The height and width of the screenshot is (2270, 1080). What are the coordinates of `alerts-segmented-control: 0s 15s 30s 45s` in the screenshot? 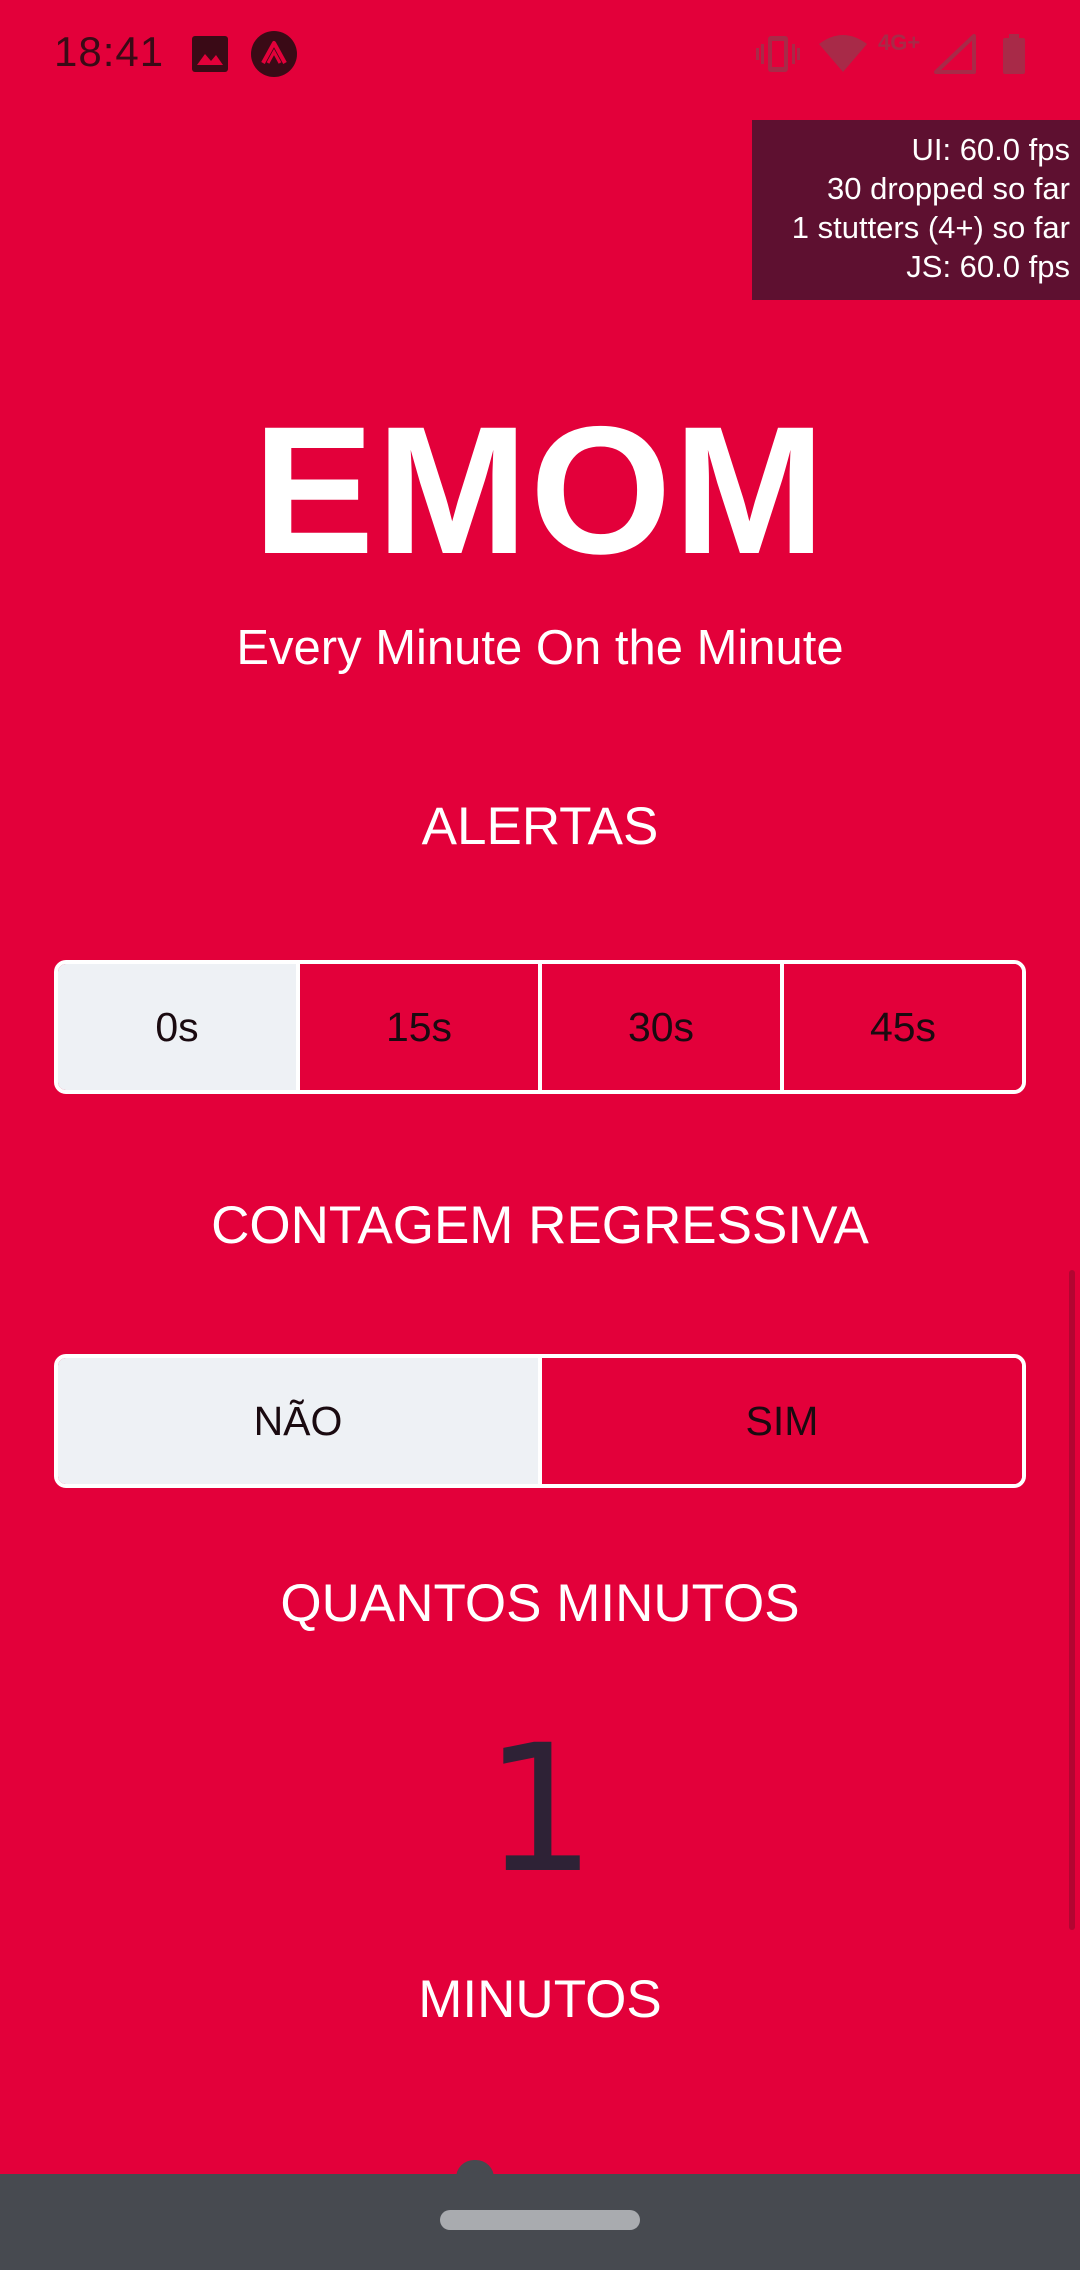 It's located at (540, 1027).